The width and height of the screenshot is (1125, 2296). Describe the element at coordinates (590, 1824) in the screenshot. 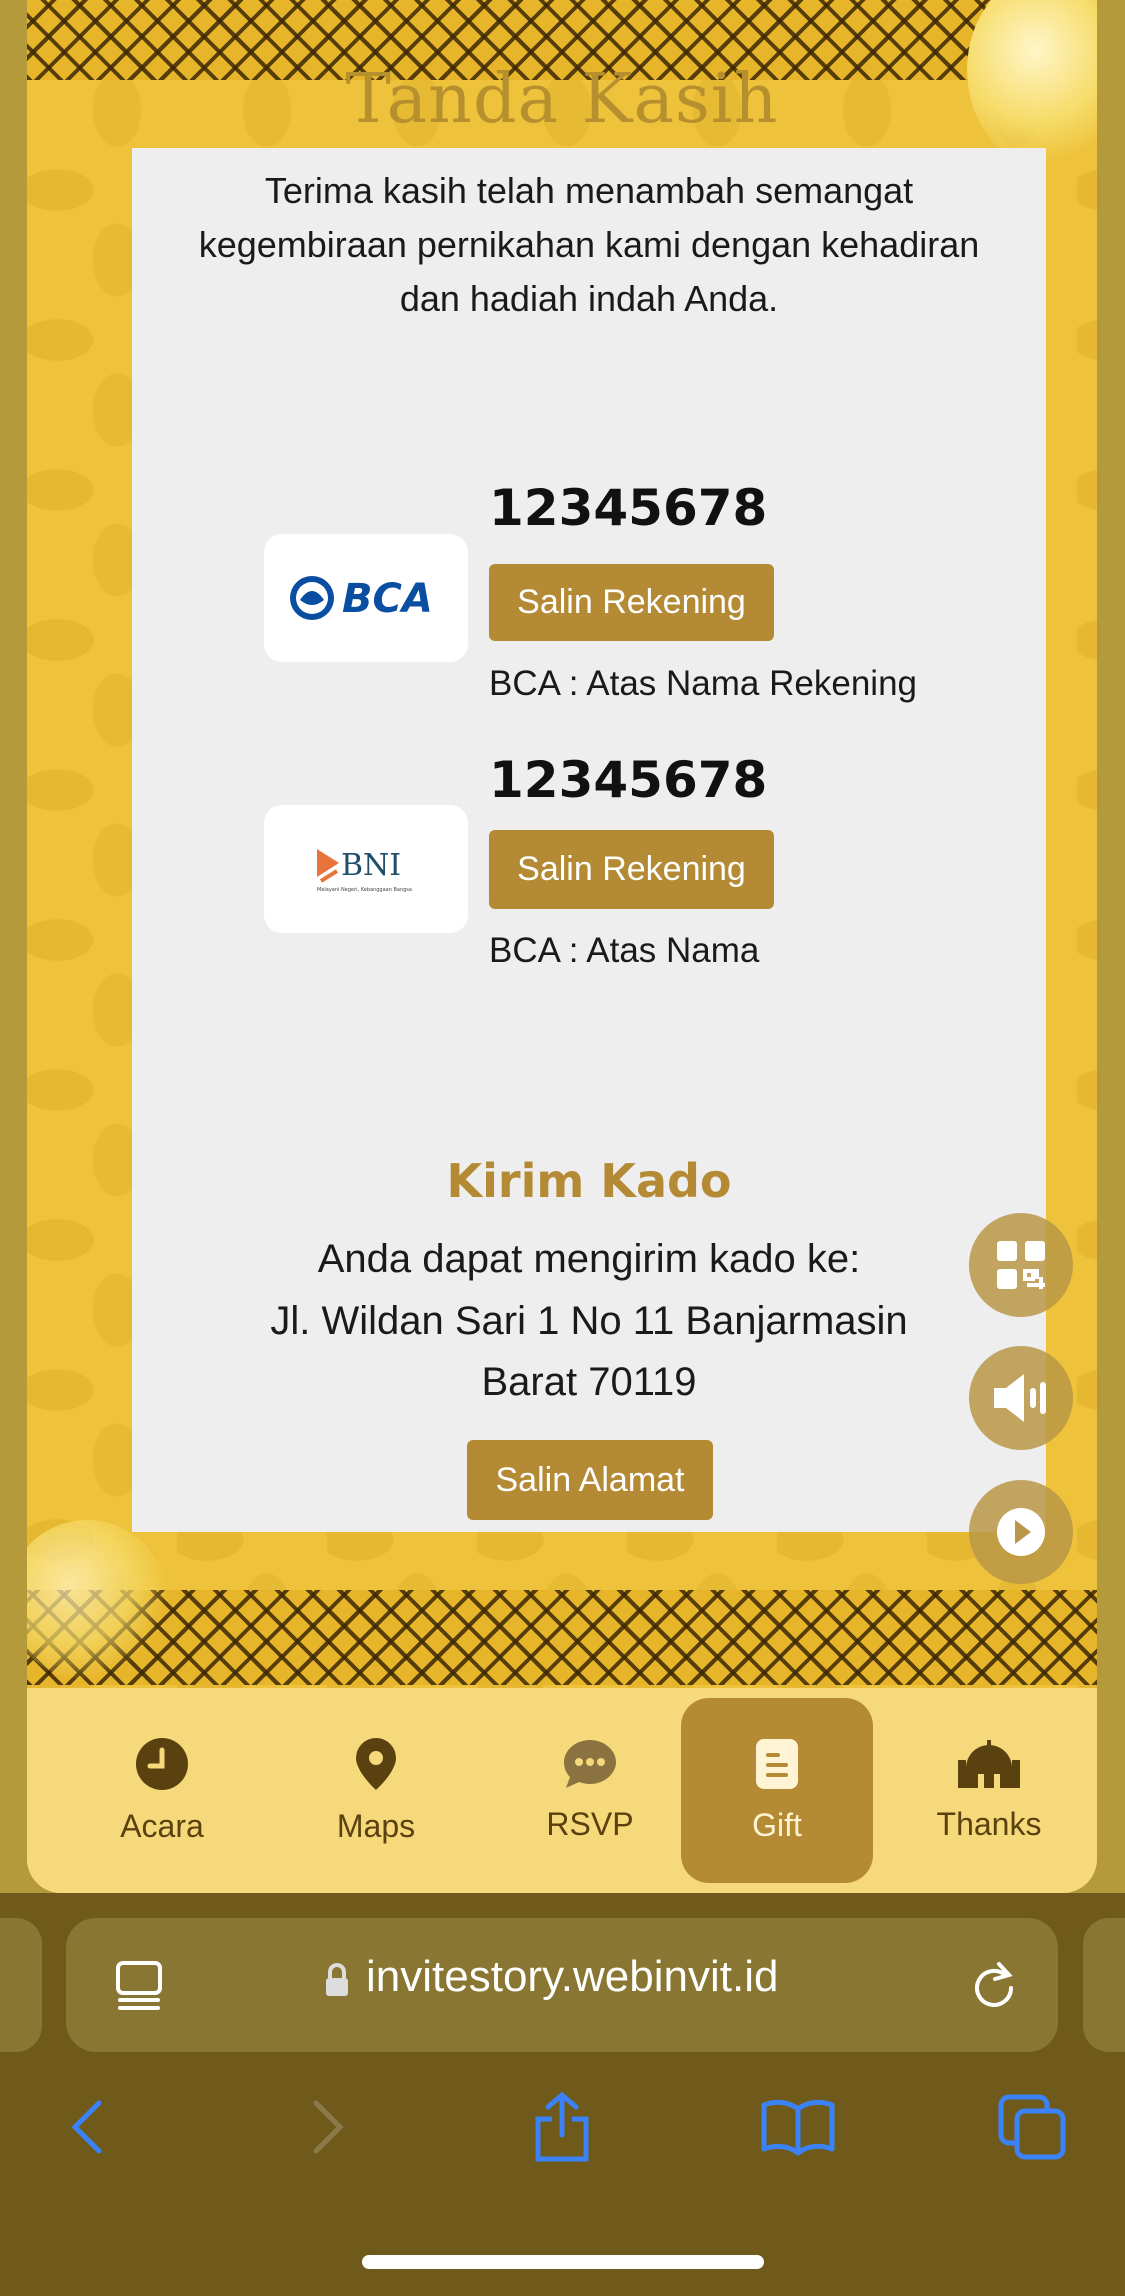

I see `nav-rsvp-label: RSVP` at that location.